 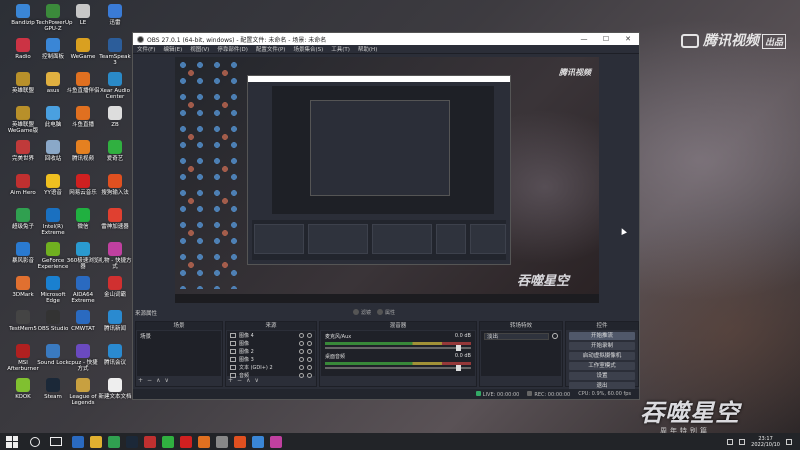 I want to click on transition-select: 淡出, so click(x=516, y=336).